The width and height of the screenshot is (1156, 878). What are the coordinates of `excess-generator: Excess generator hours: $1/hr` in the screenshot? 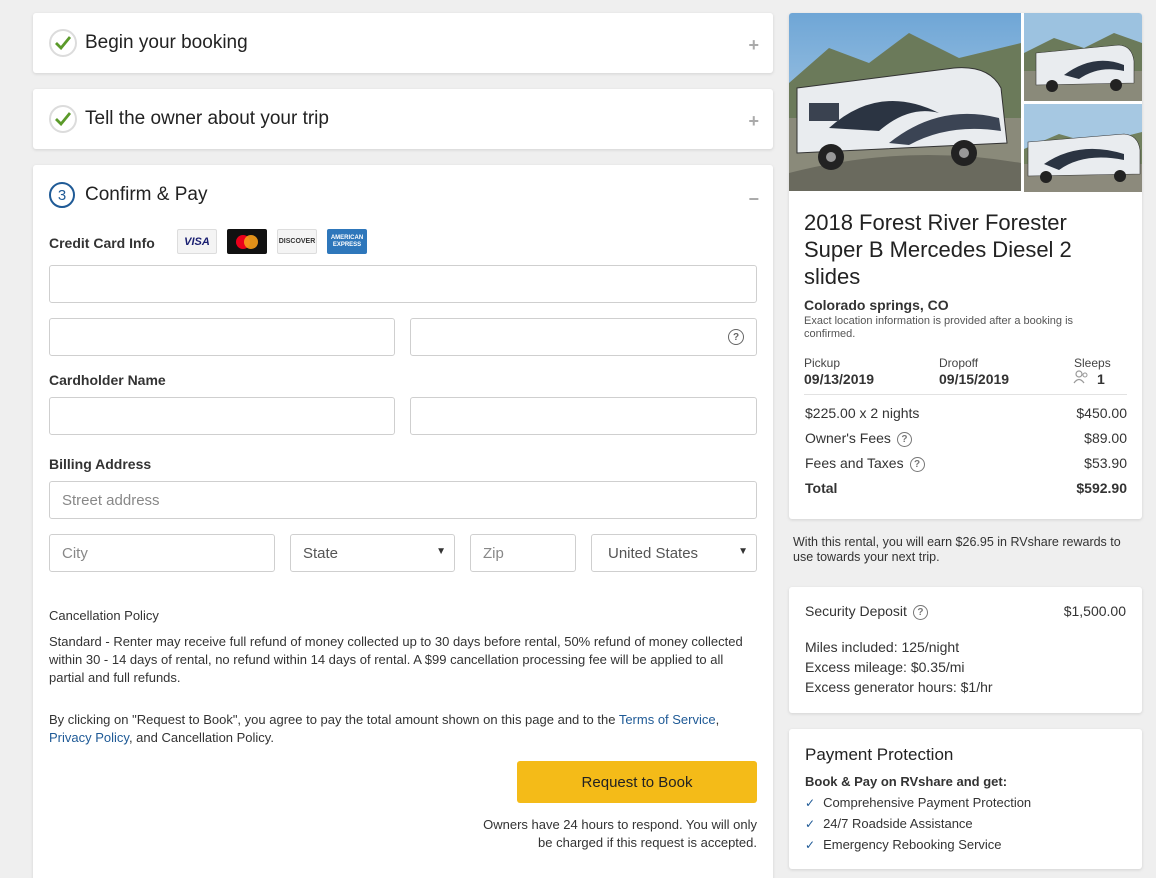 It's located at (899, 687).